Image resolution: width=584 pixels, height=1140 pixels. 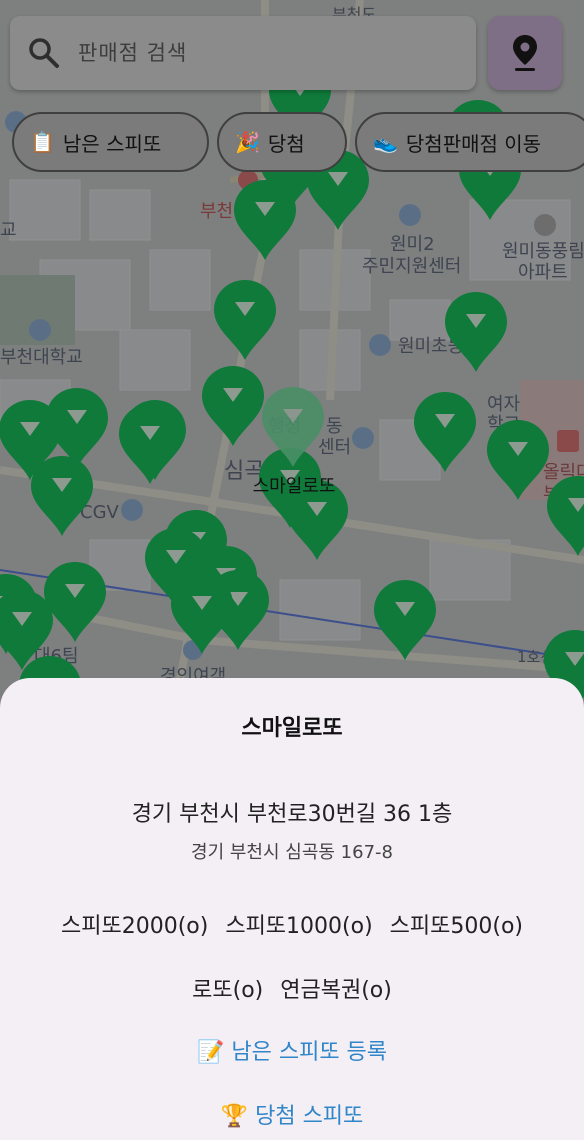 I want to click on my-location-button, so click(x=525, y=53).